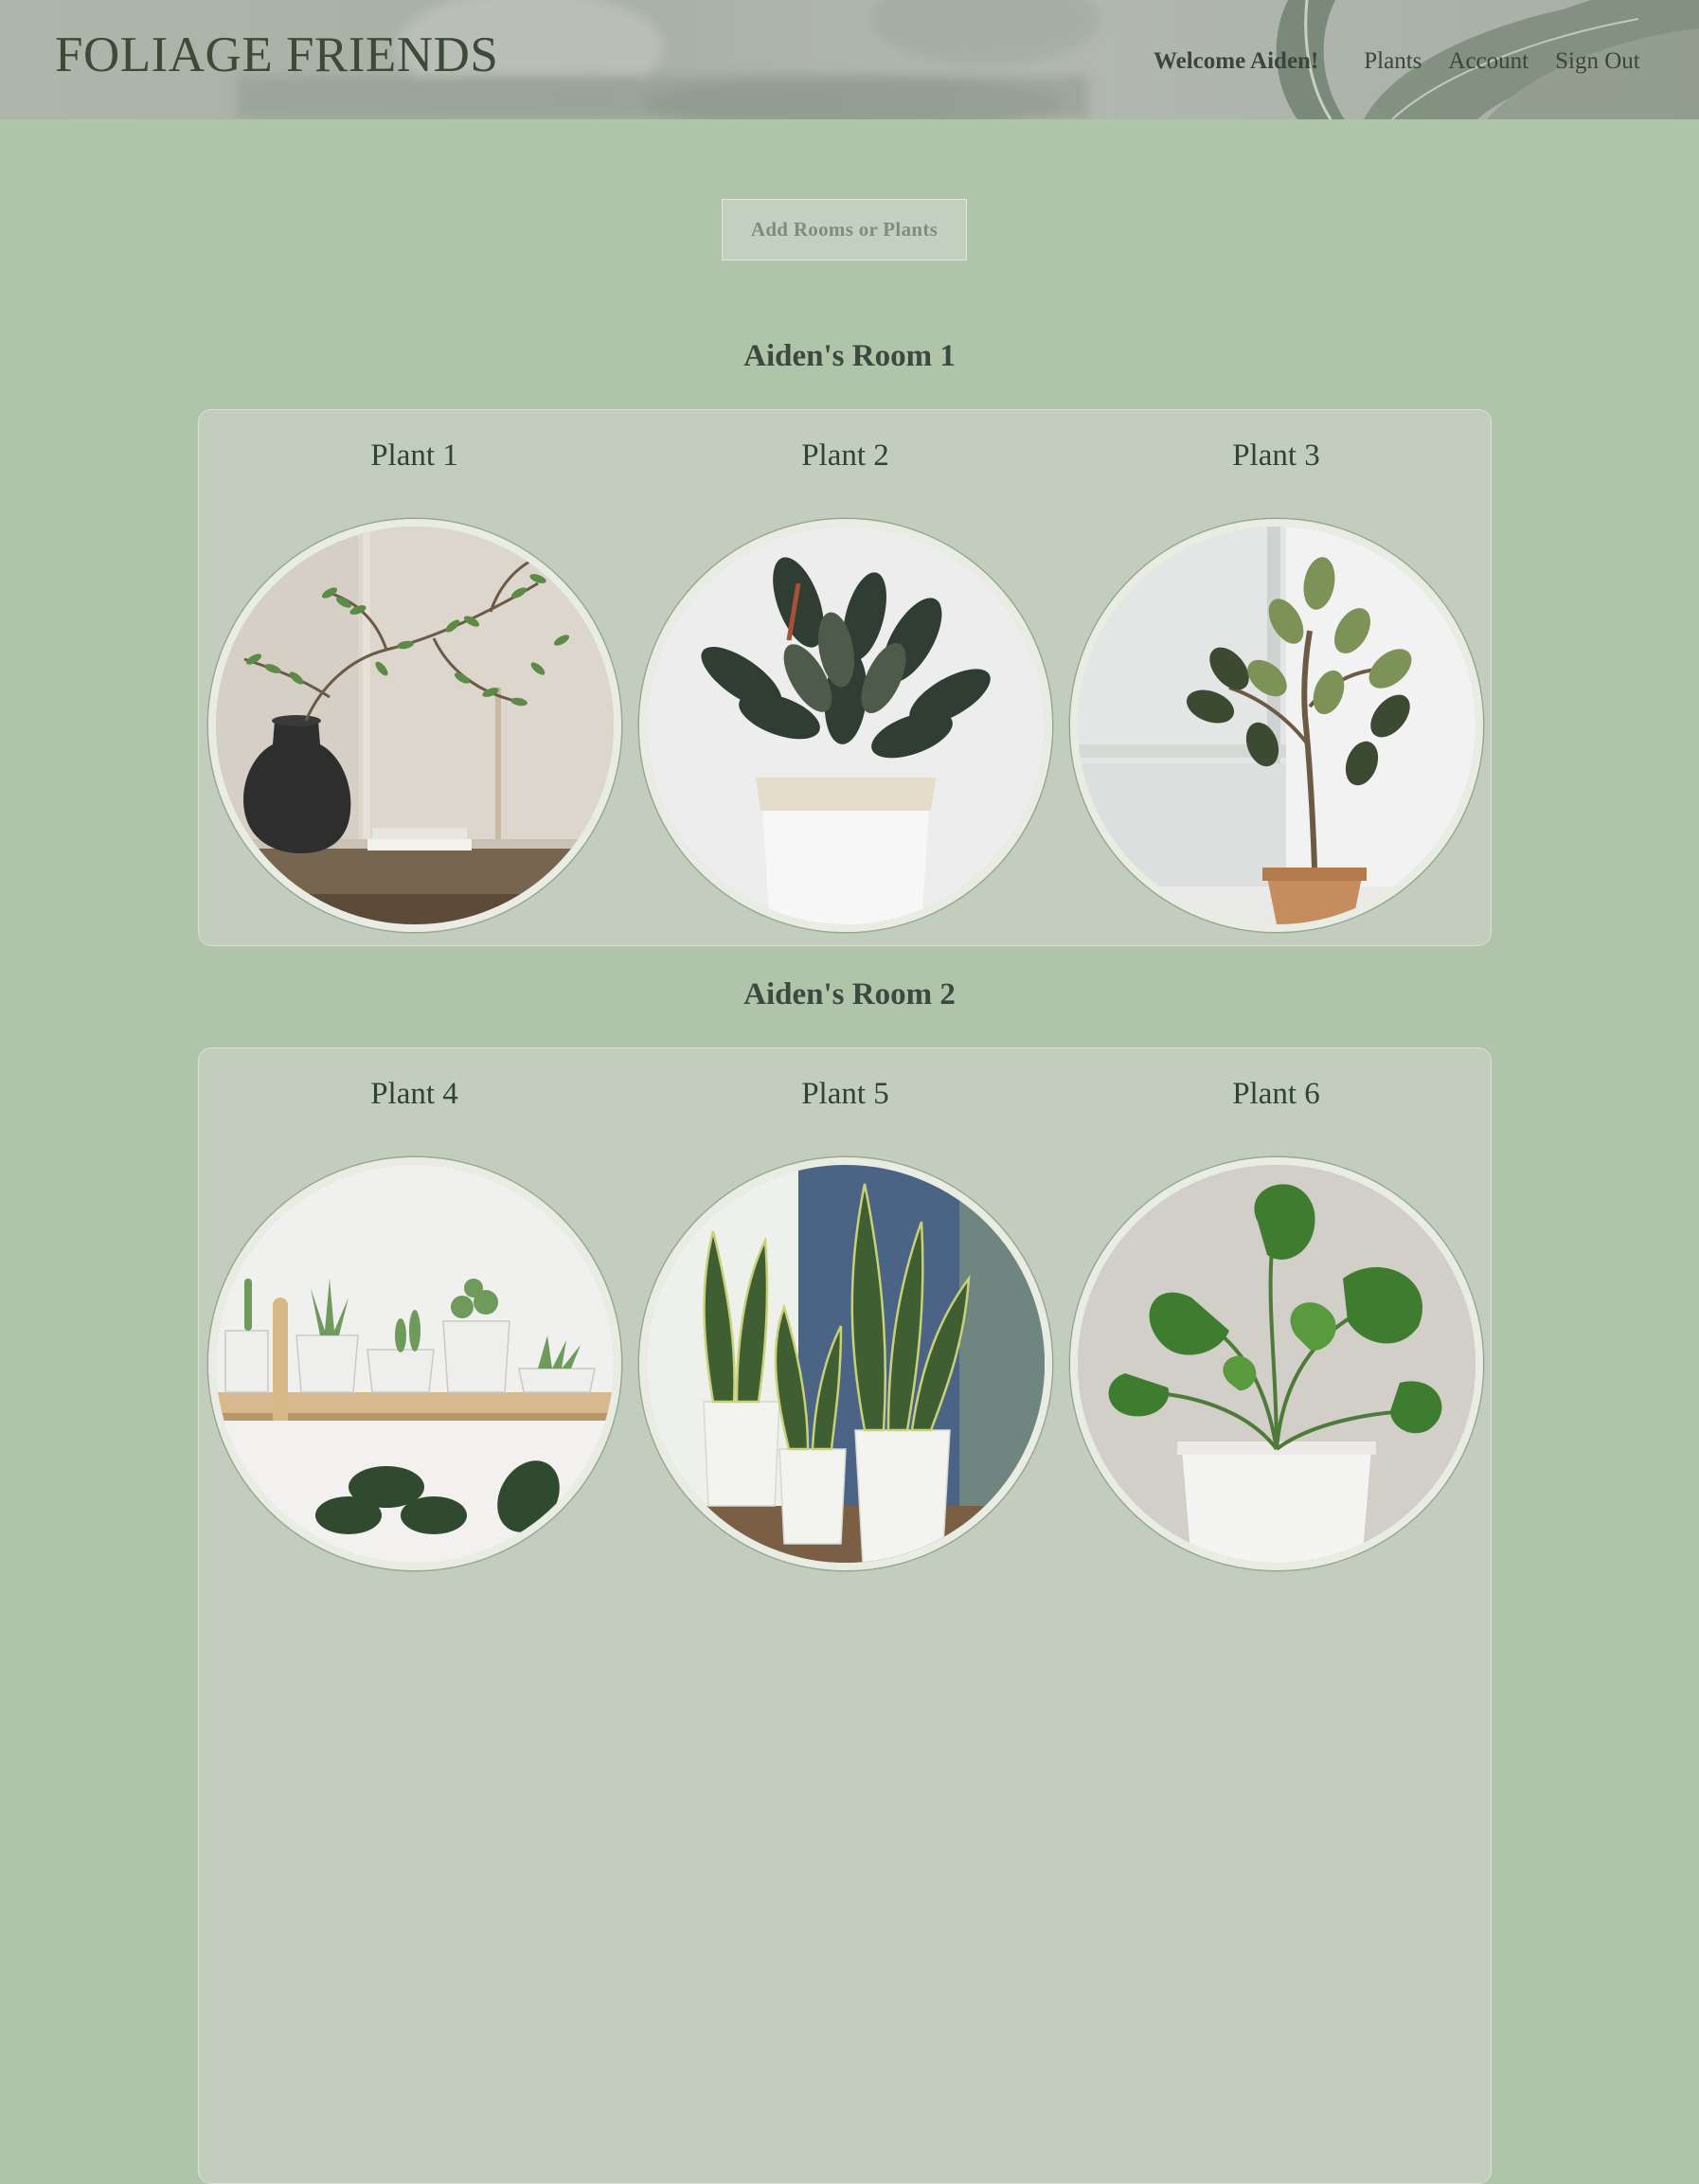 This screenshot has width=1699, height=2184. I want to click on room-title: Aiden's Room 2, so click(849, 994).